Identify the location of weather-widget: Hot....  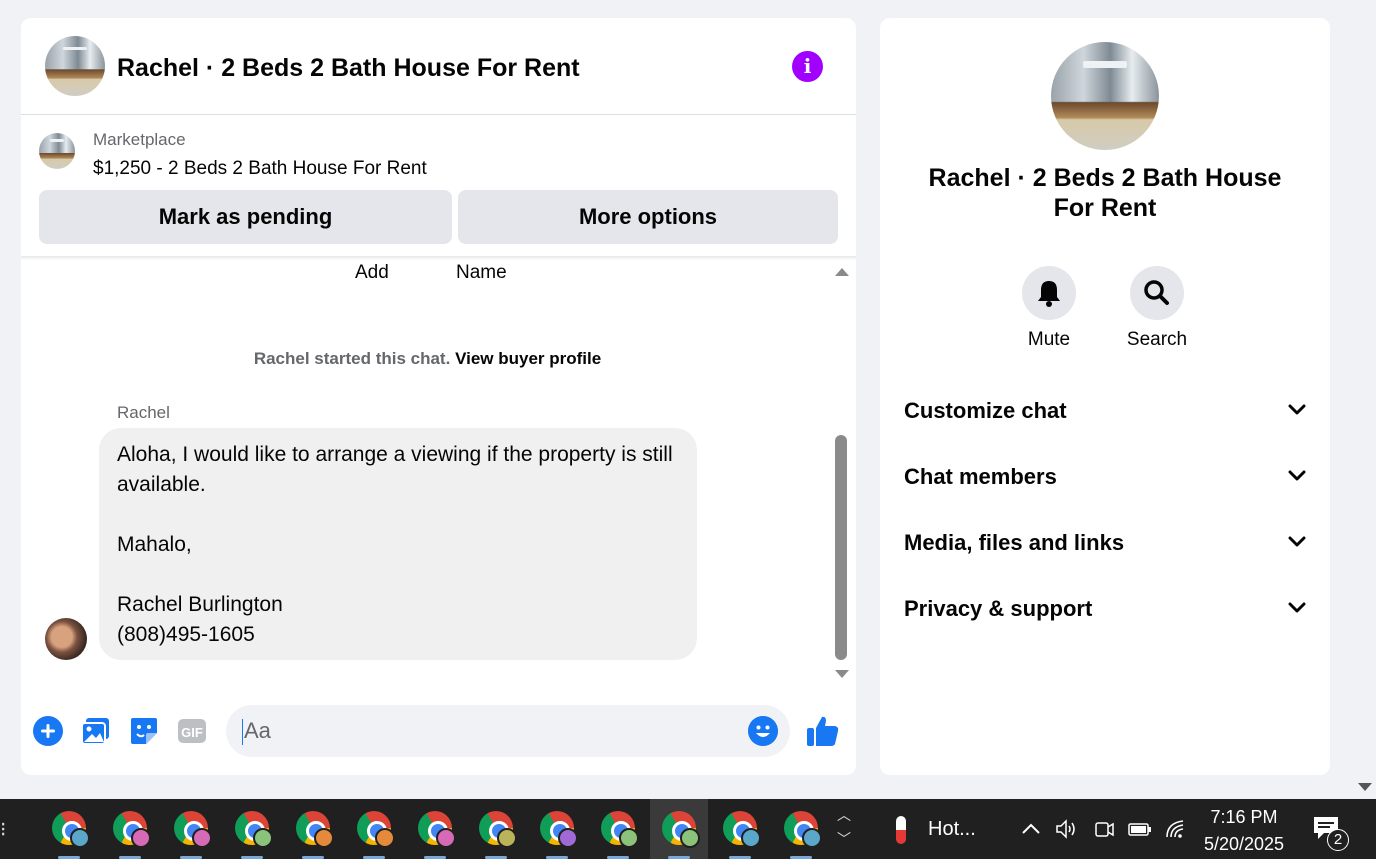
(931, 829).